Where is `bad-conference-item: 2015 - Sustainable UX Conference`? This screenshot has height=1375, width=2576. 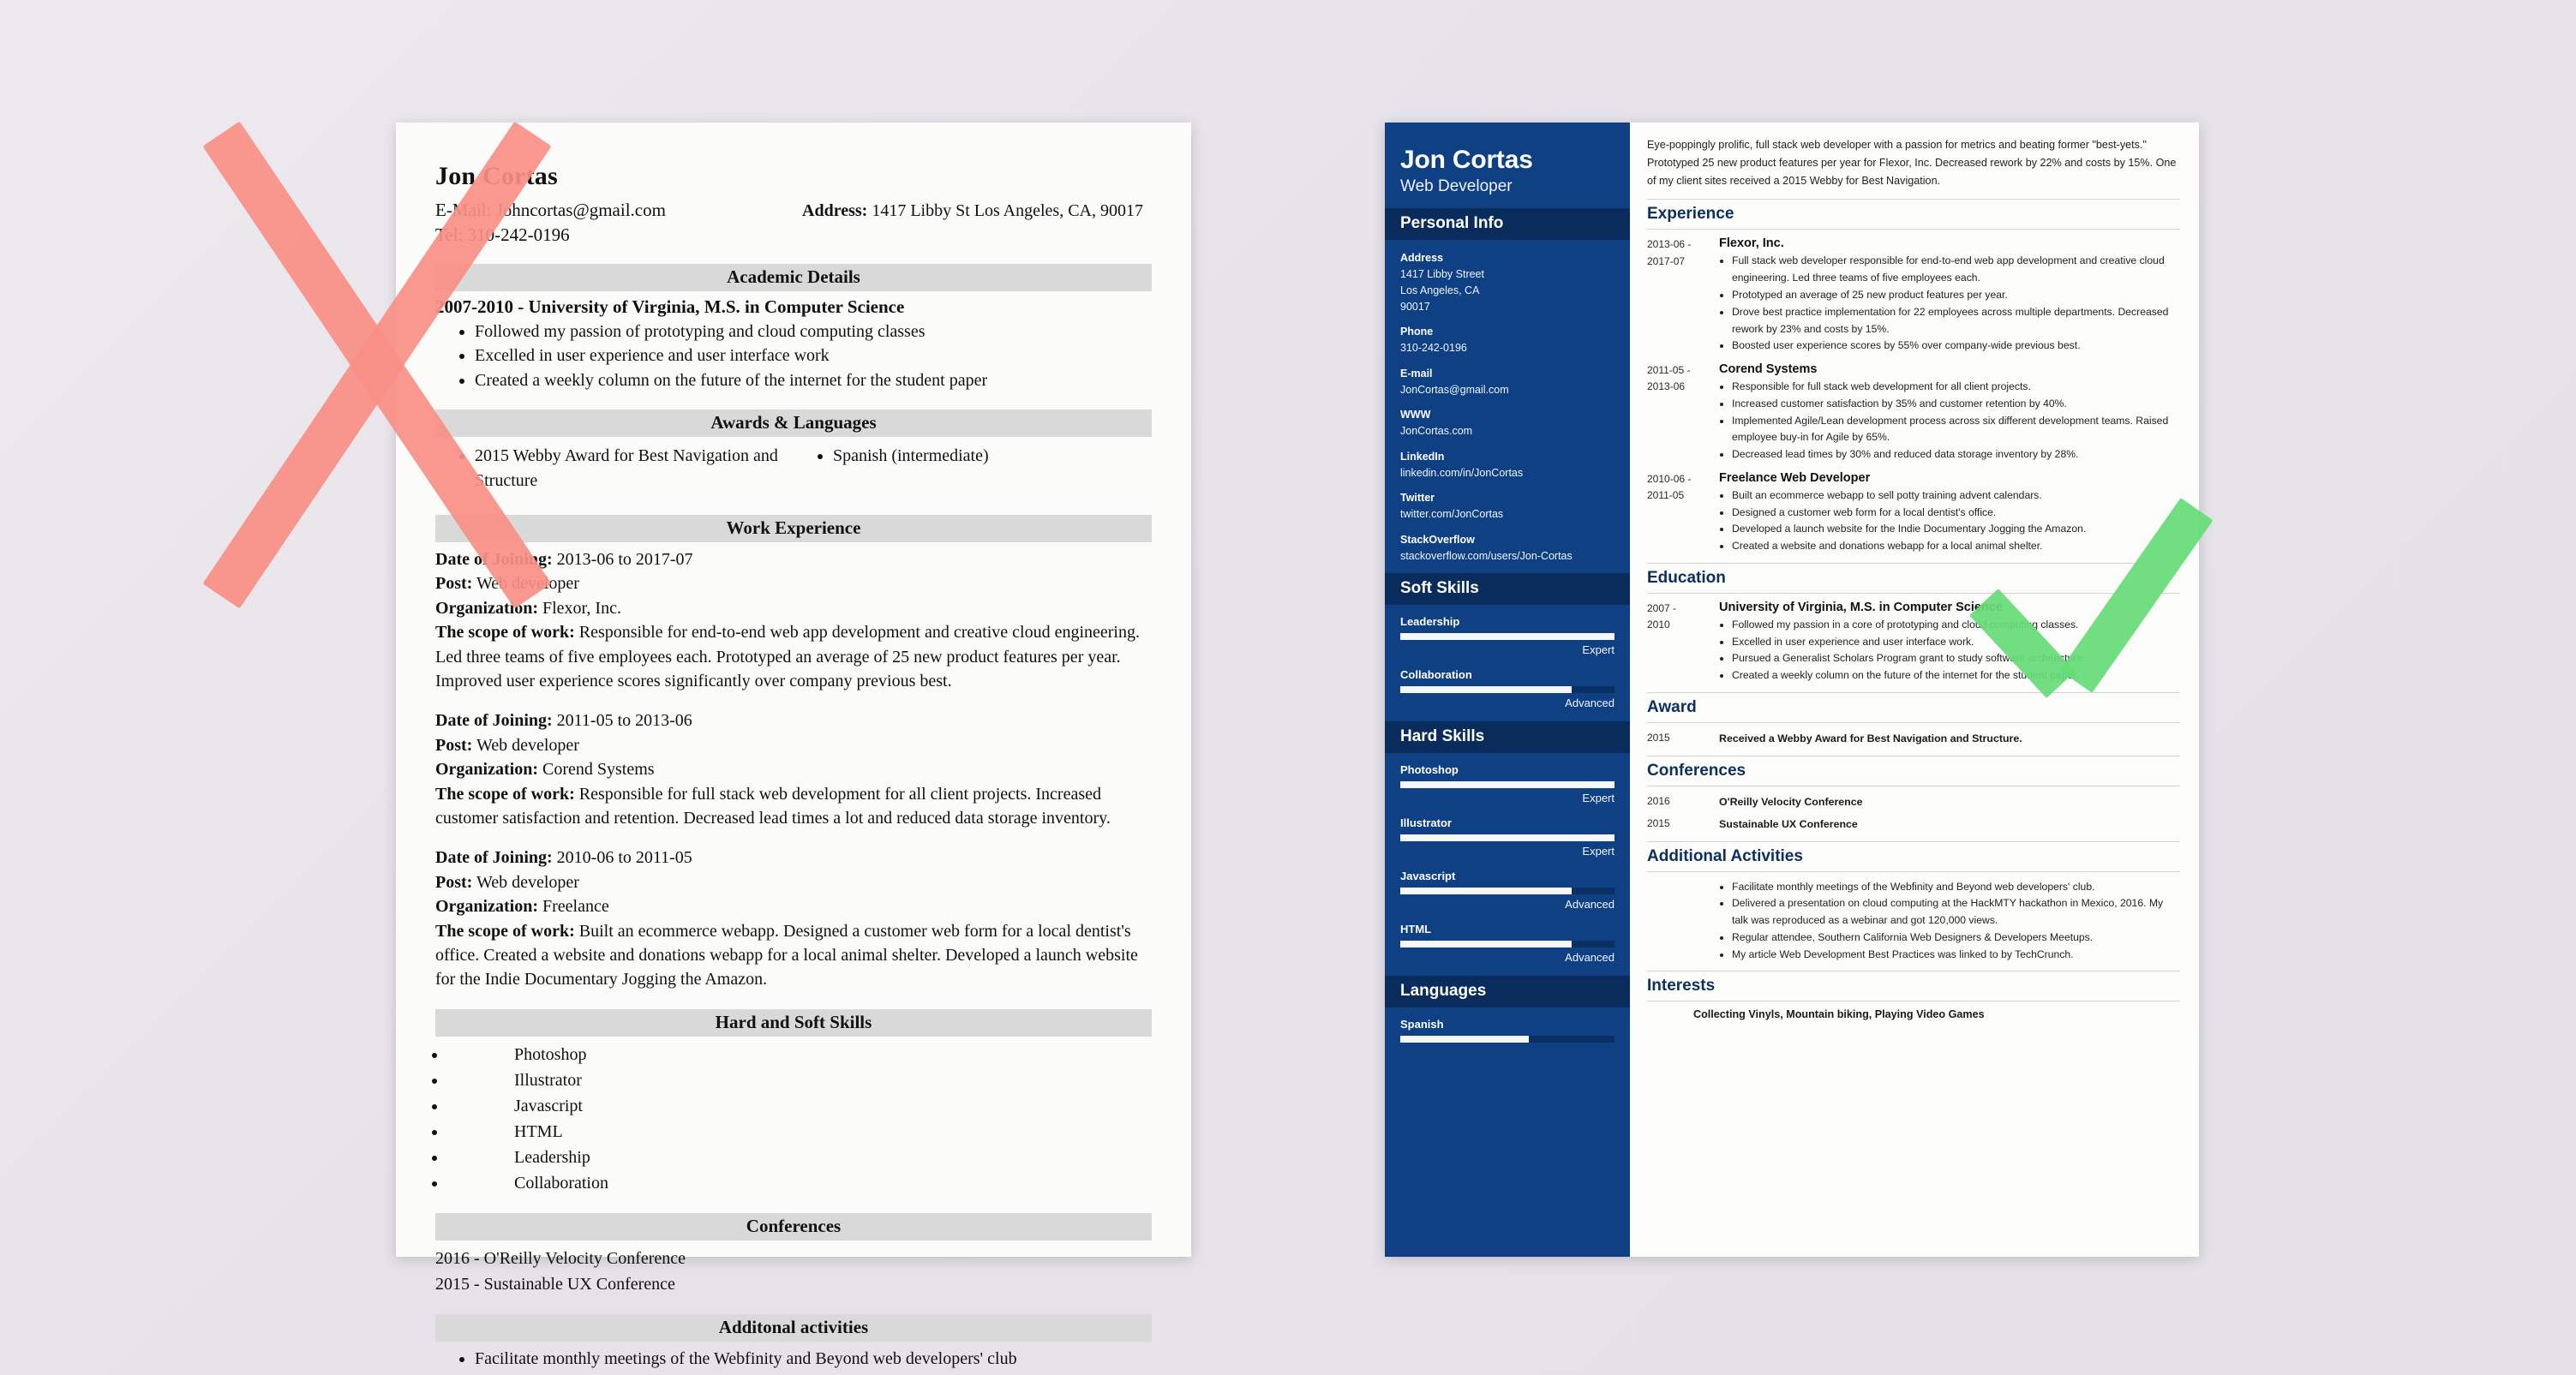 bad-conference-item: 2015 - Sustainable UX Conference is located at coordinates (555, 1284).